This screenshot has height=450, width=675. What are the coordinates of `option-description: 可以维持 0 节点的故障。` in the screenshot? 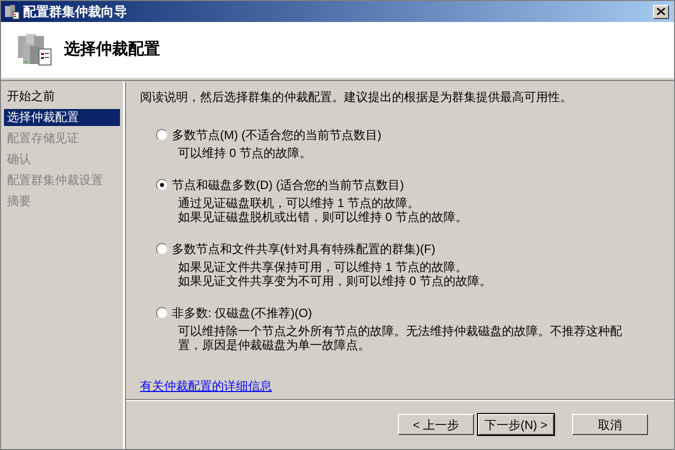 It's located at (245, 153).